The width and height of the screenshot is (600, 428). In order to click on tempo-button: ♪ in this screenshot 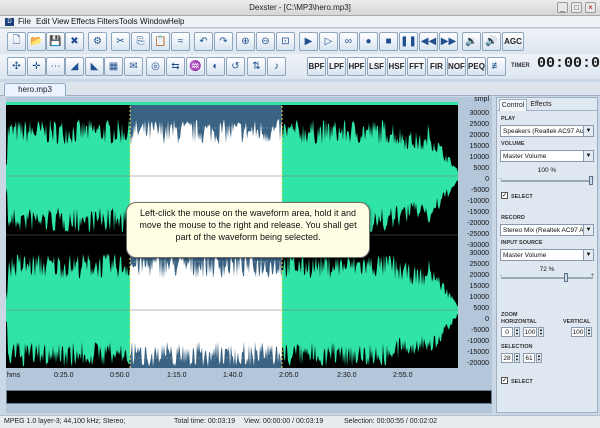, I will do `click(276, 66)`.